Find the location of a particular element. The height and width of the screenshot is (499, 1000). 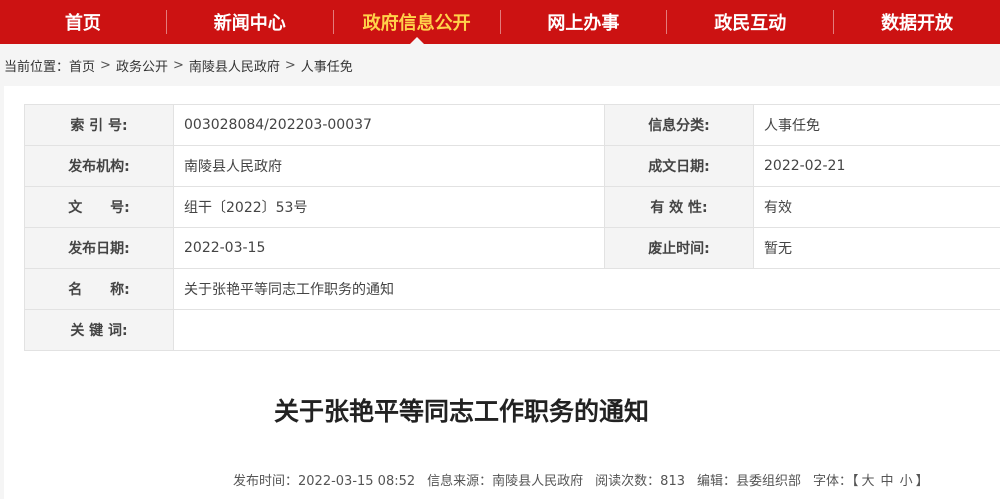

table-row: 文 号: 组干〔2022〕53号 有 效 性: 有效 is located at coordinates (512, 207).